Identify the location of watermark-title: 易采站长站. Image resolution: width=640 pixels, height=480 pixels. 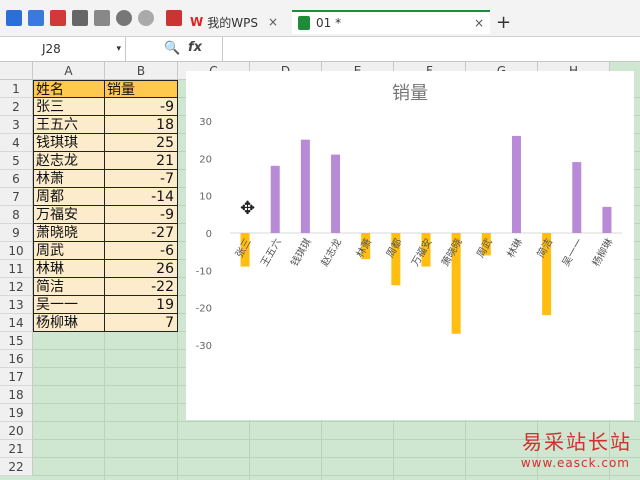
(577, 442).